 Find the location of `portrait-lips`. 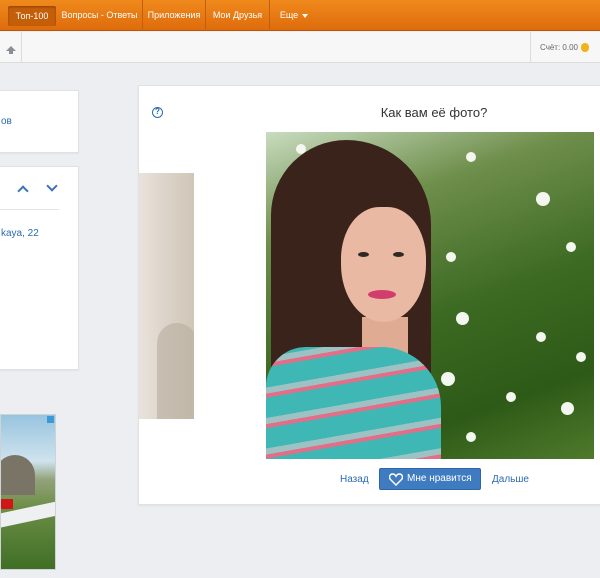

portrait-lips is located at coordinates (382, 294).